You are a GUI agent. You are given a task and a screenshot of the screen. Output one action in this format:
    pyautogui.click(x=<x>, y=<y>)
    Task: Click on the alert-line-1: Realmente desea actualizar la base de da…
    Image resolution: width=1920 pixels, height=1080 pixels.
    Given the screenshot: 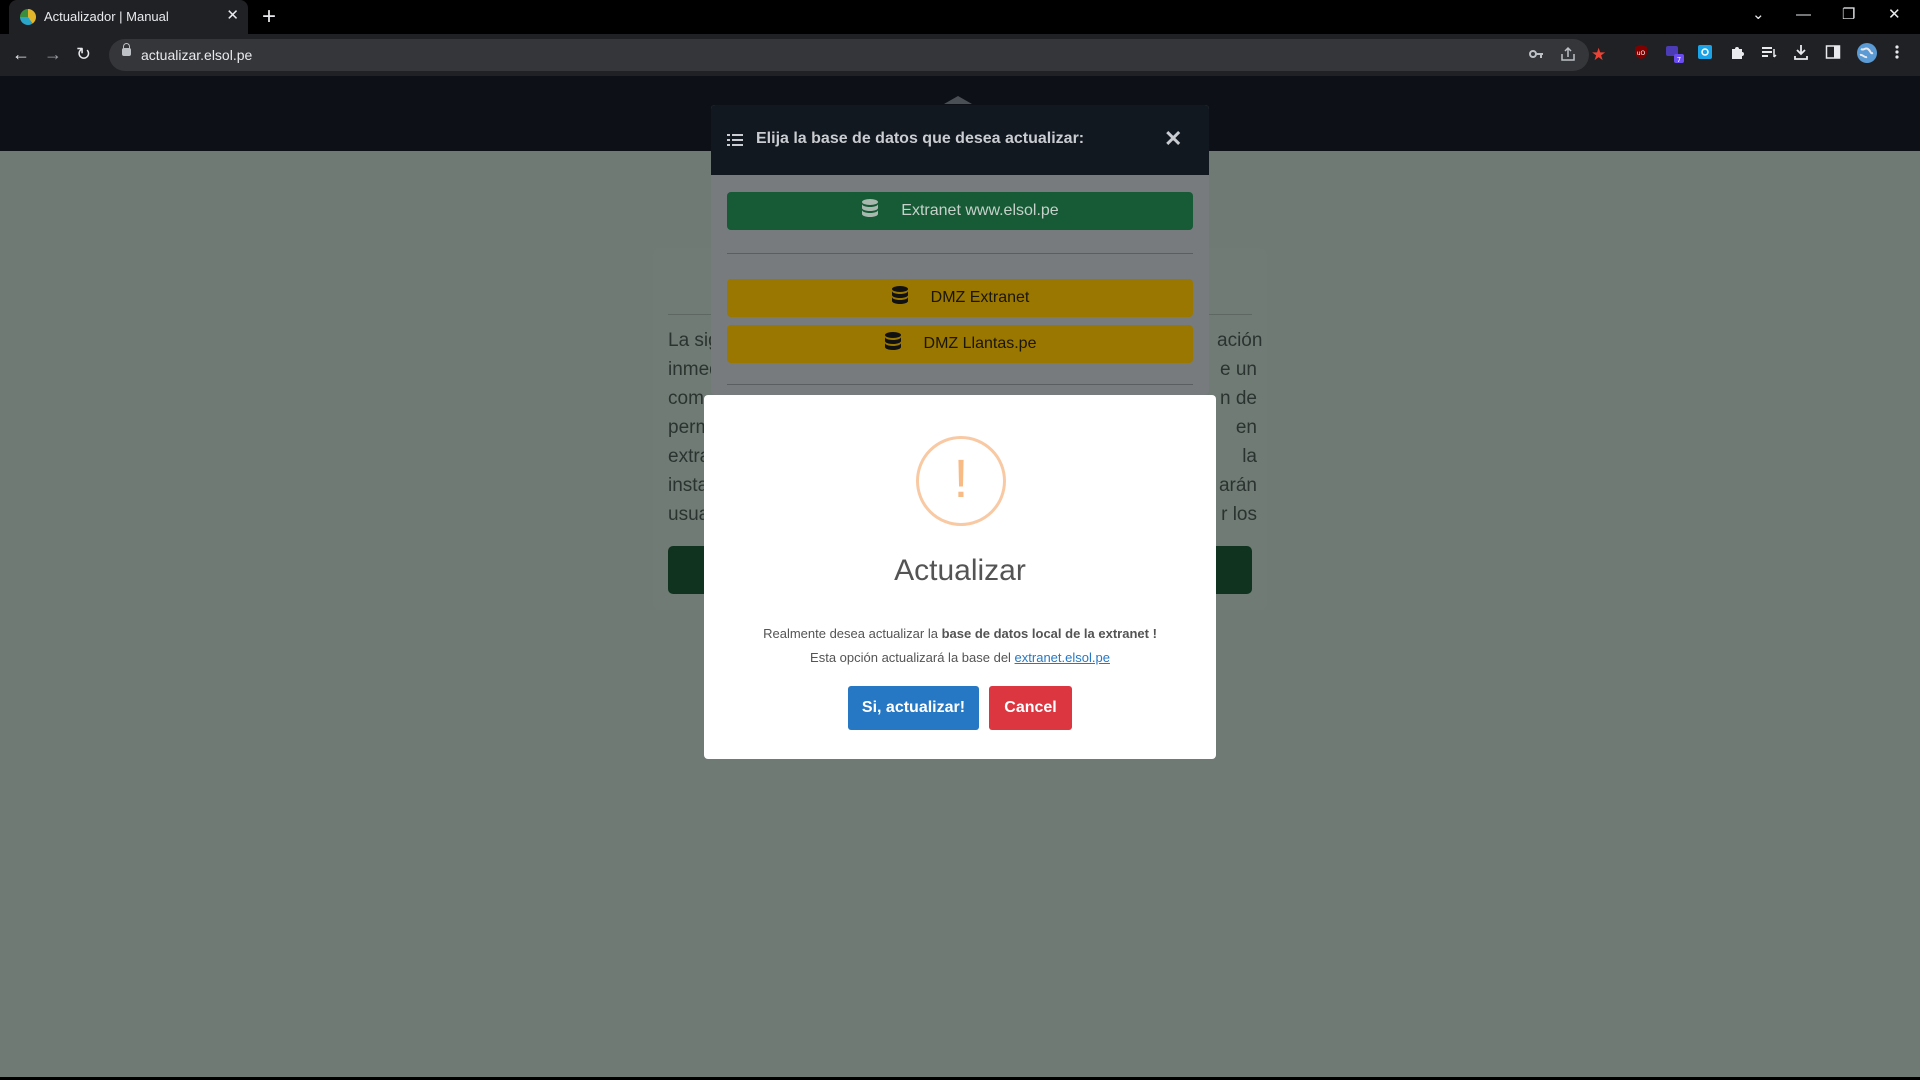 What is the action you would take?
    pyautogui.click(x=960, y=634)
    